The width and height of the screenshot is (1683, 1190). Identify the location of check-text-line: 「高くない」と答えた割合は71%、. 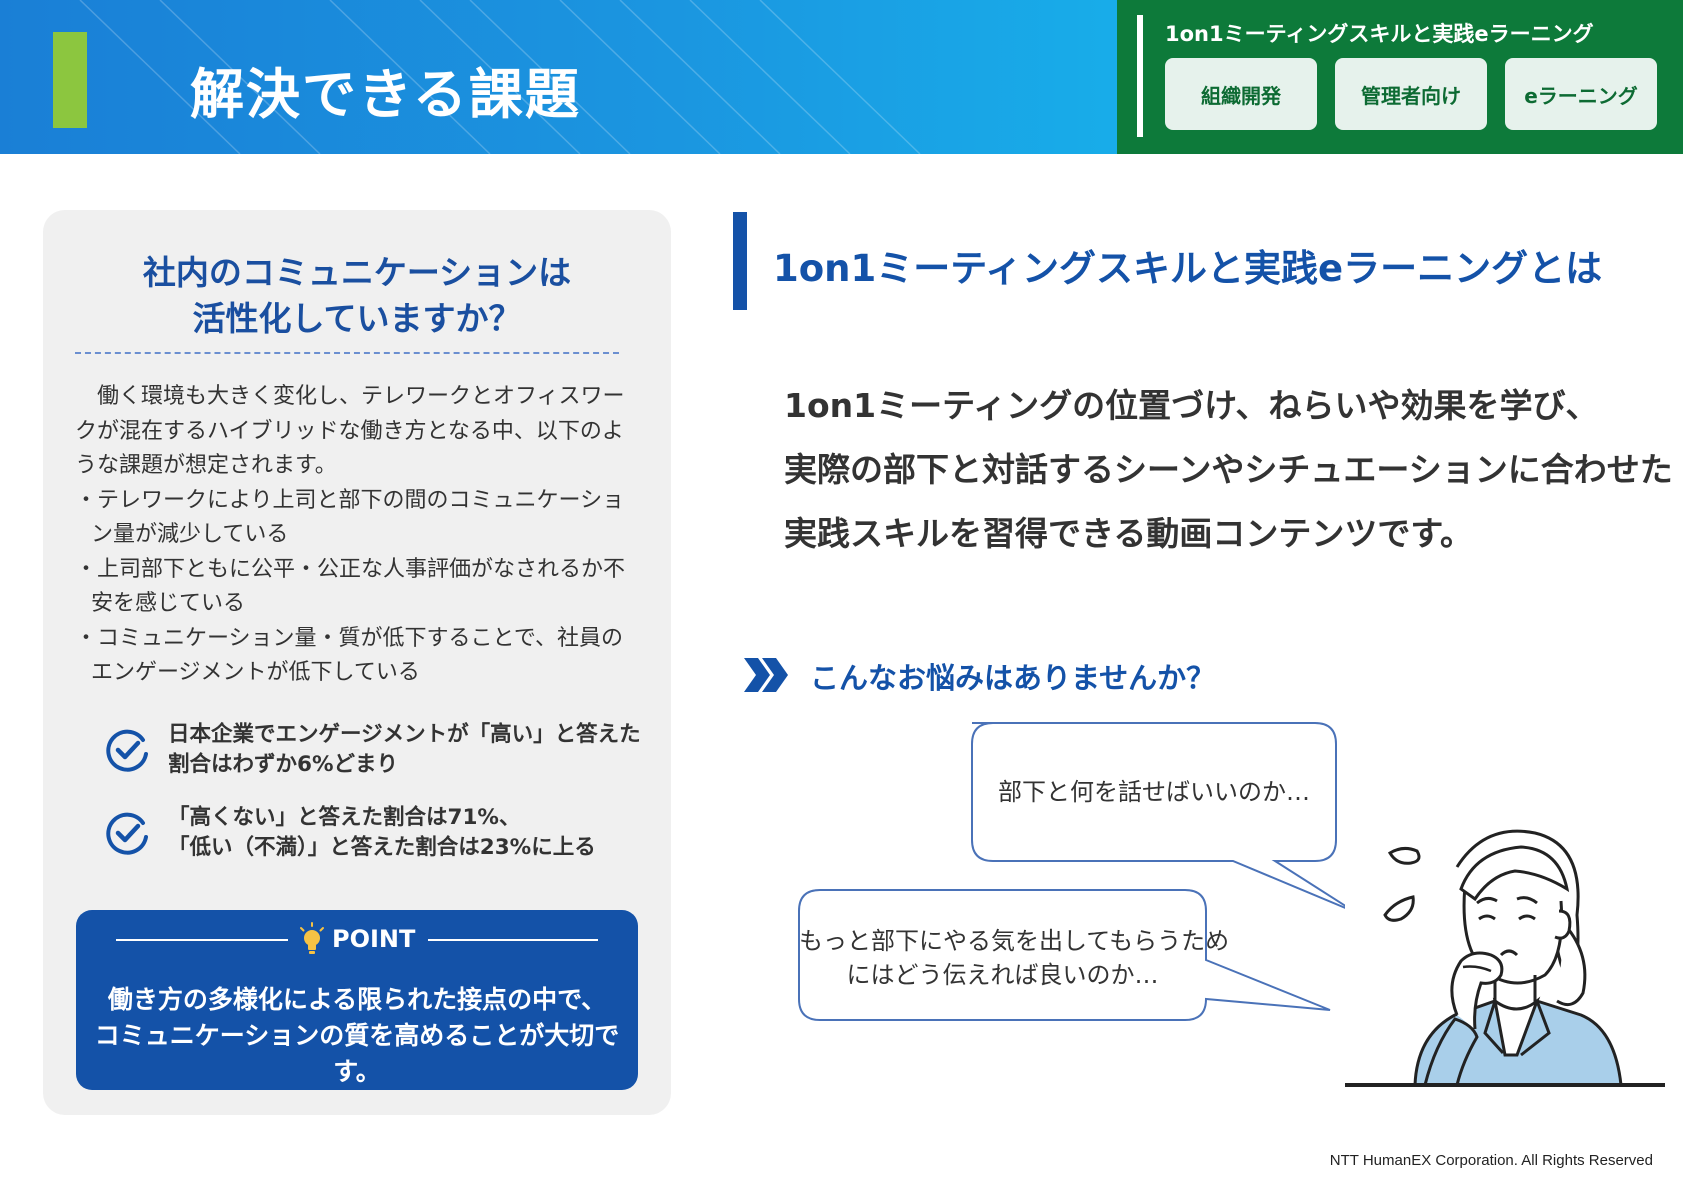
(344, 817).